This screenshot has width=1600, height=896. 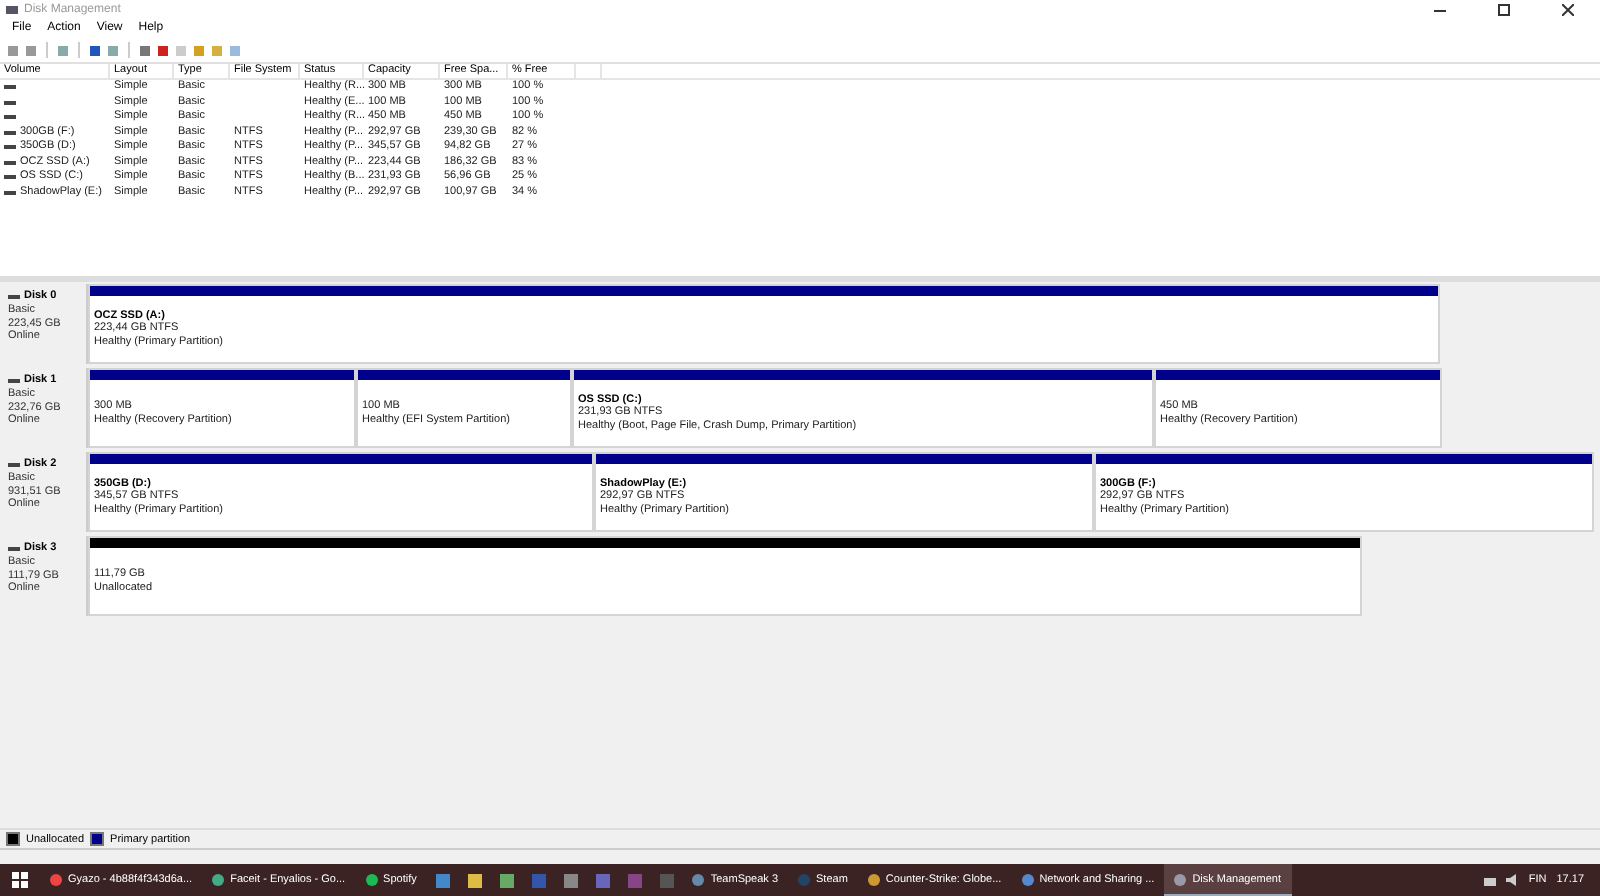 I want to click on close-icon, so click(x=1568, y=10).